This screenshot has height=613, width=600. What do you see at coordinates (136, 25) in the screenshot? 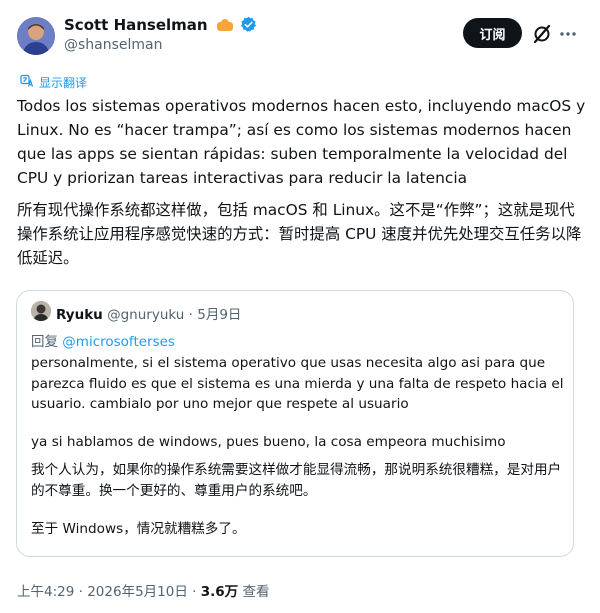
I see `author-name: Scott Hanselman` at bounding box center [136, 25].